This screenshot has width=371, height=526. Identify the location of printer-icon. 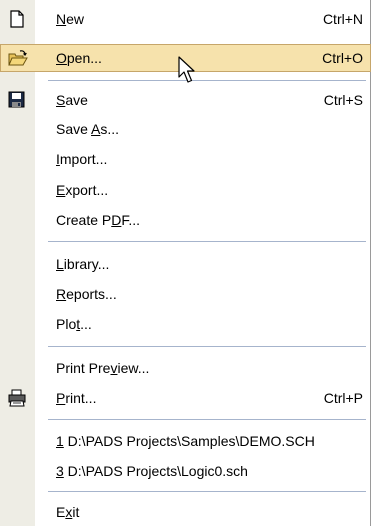
(17, 398).